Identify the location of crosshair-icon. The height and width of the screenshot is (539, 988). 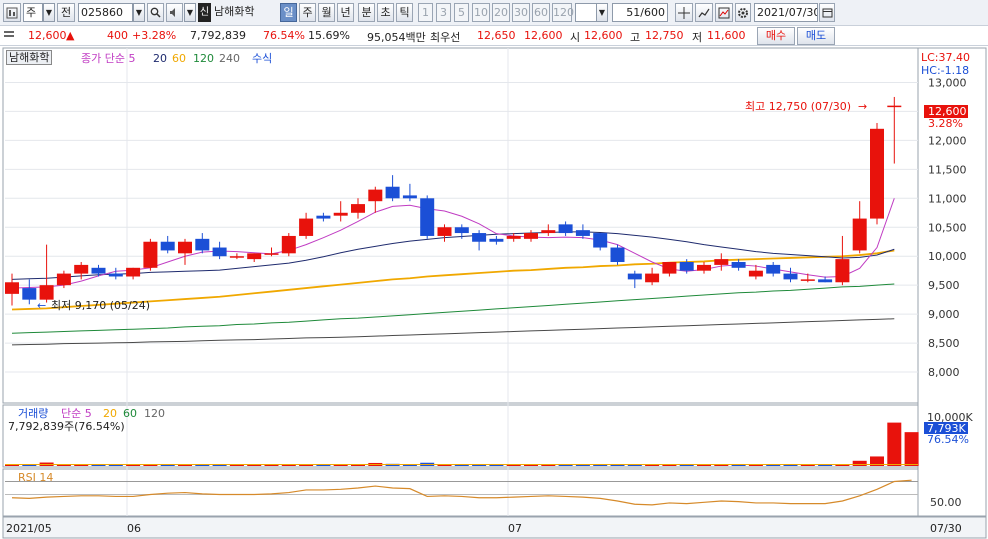
(684, 12).